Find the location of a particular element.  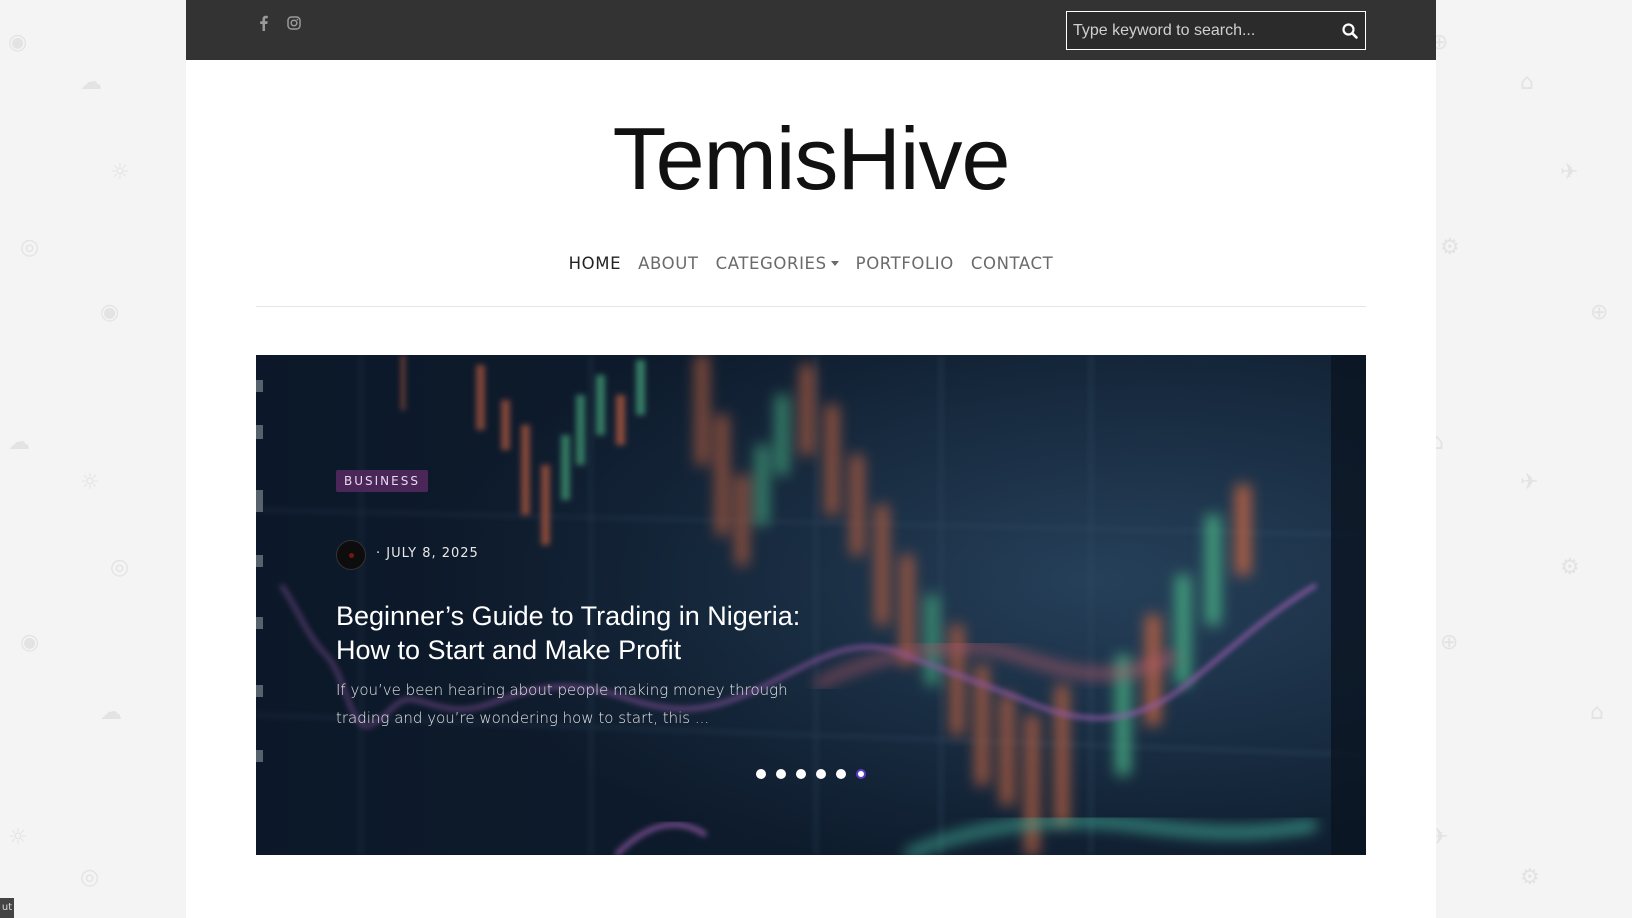

main-nav: HOME ABOUT CATEGORIES PORTFOLIO CONTACT is located at coordinates (811, 263).